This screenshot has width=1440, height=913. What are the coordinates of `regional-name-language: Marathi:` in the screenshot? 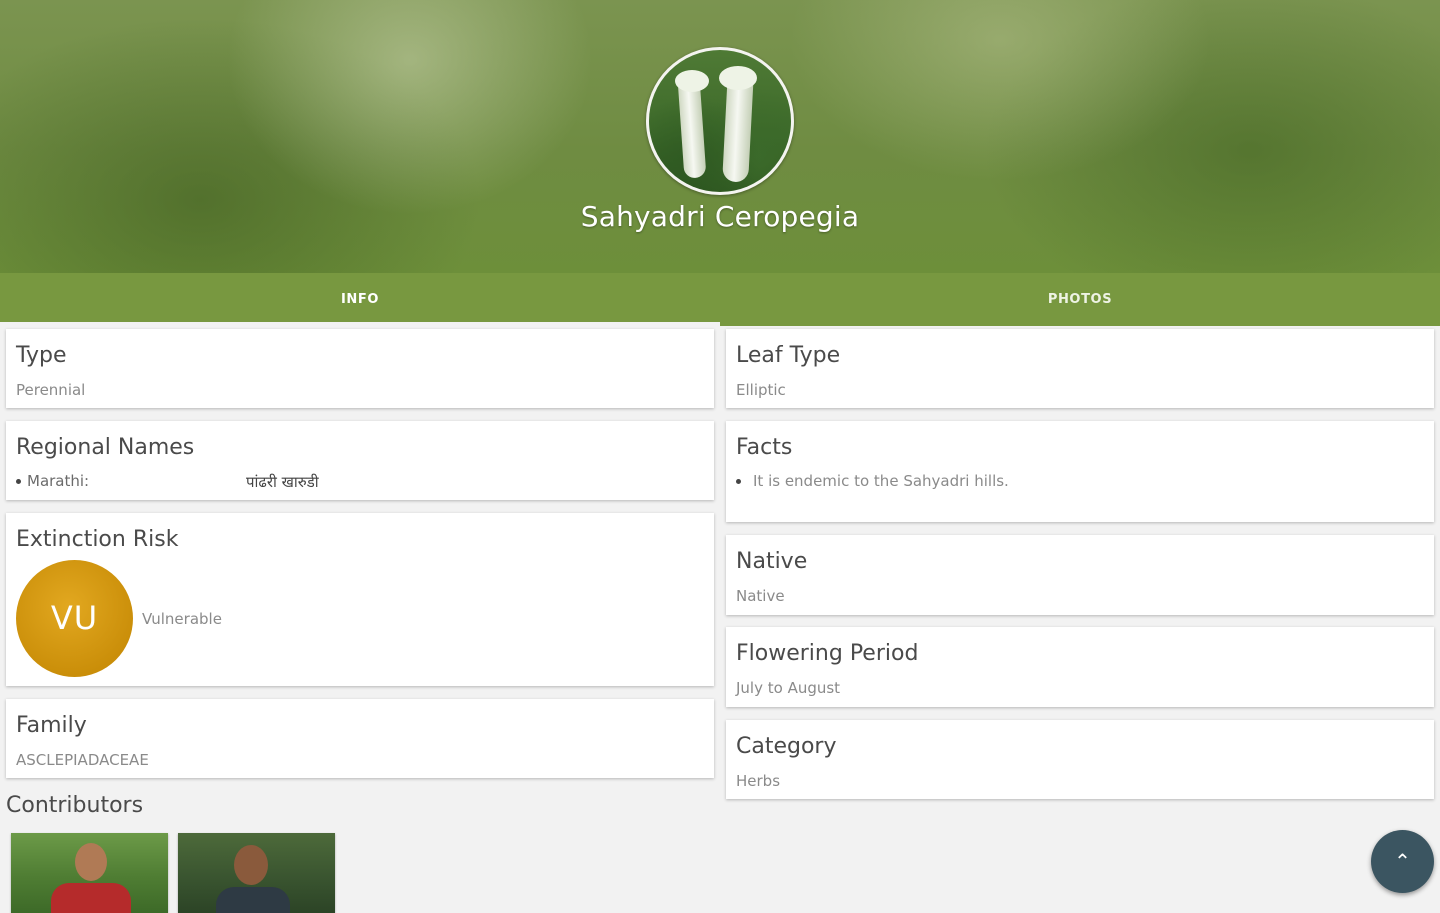 It's located at (52, 481).